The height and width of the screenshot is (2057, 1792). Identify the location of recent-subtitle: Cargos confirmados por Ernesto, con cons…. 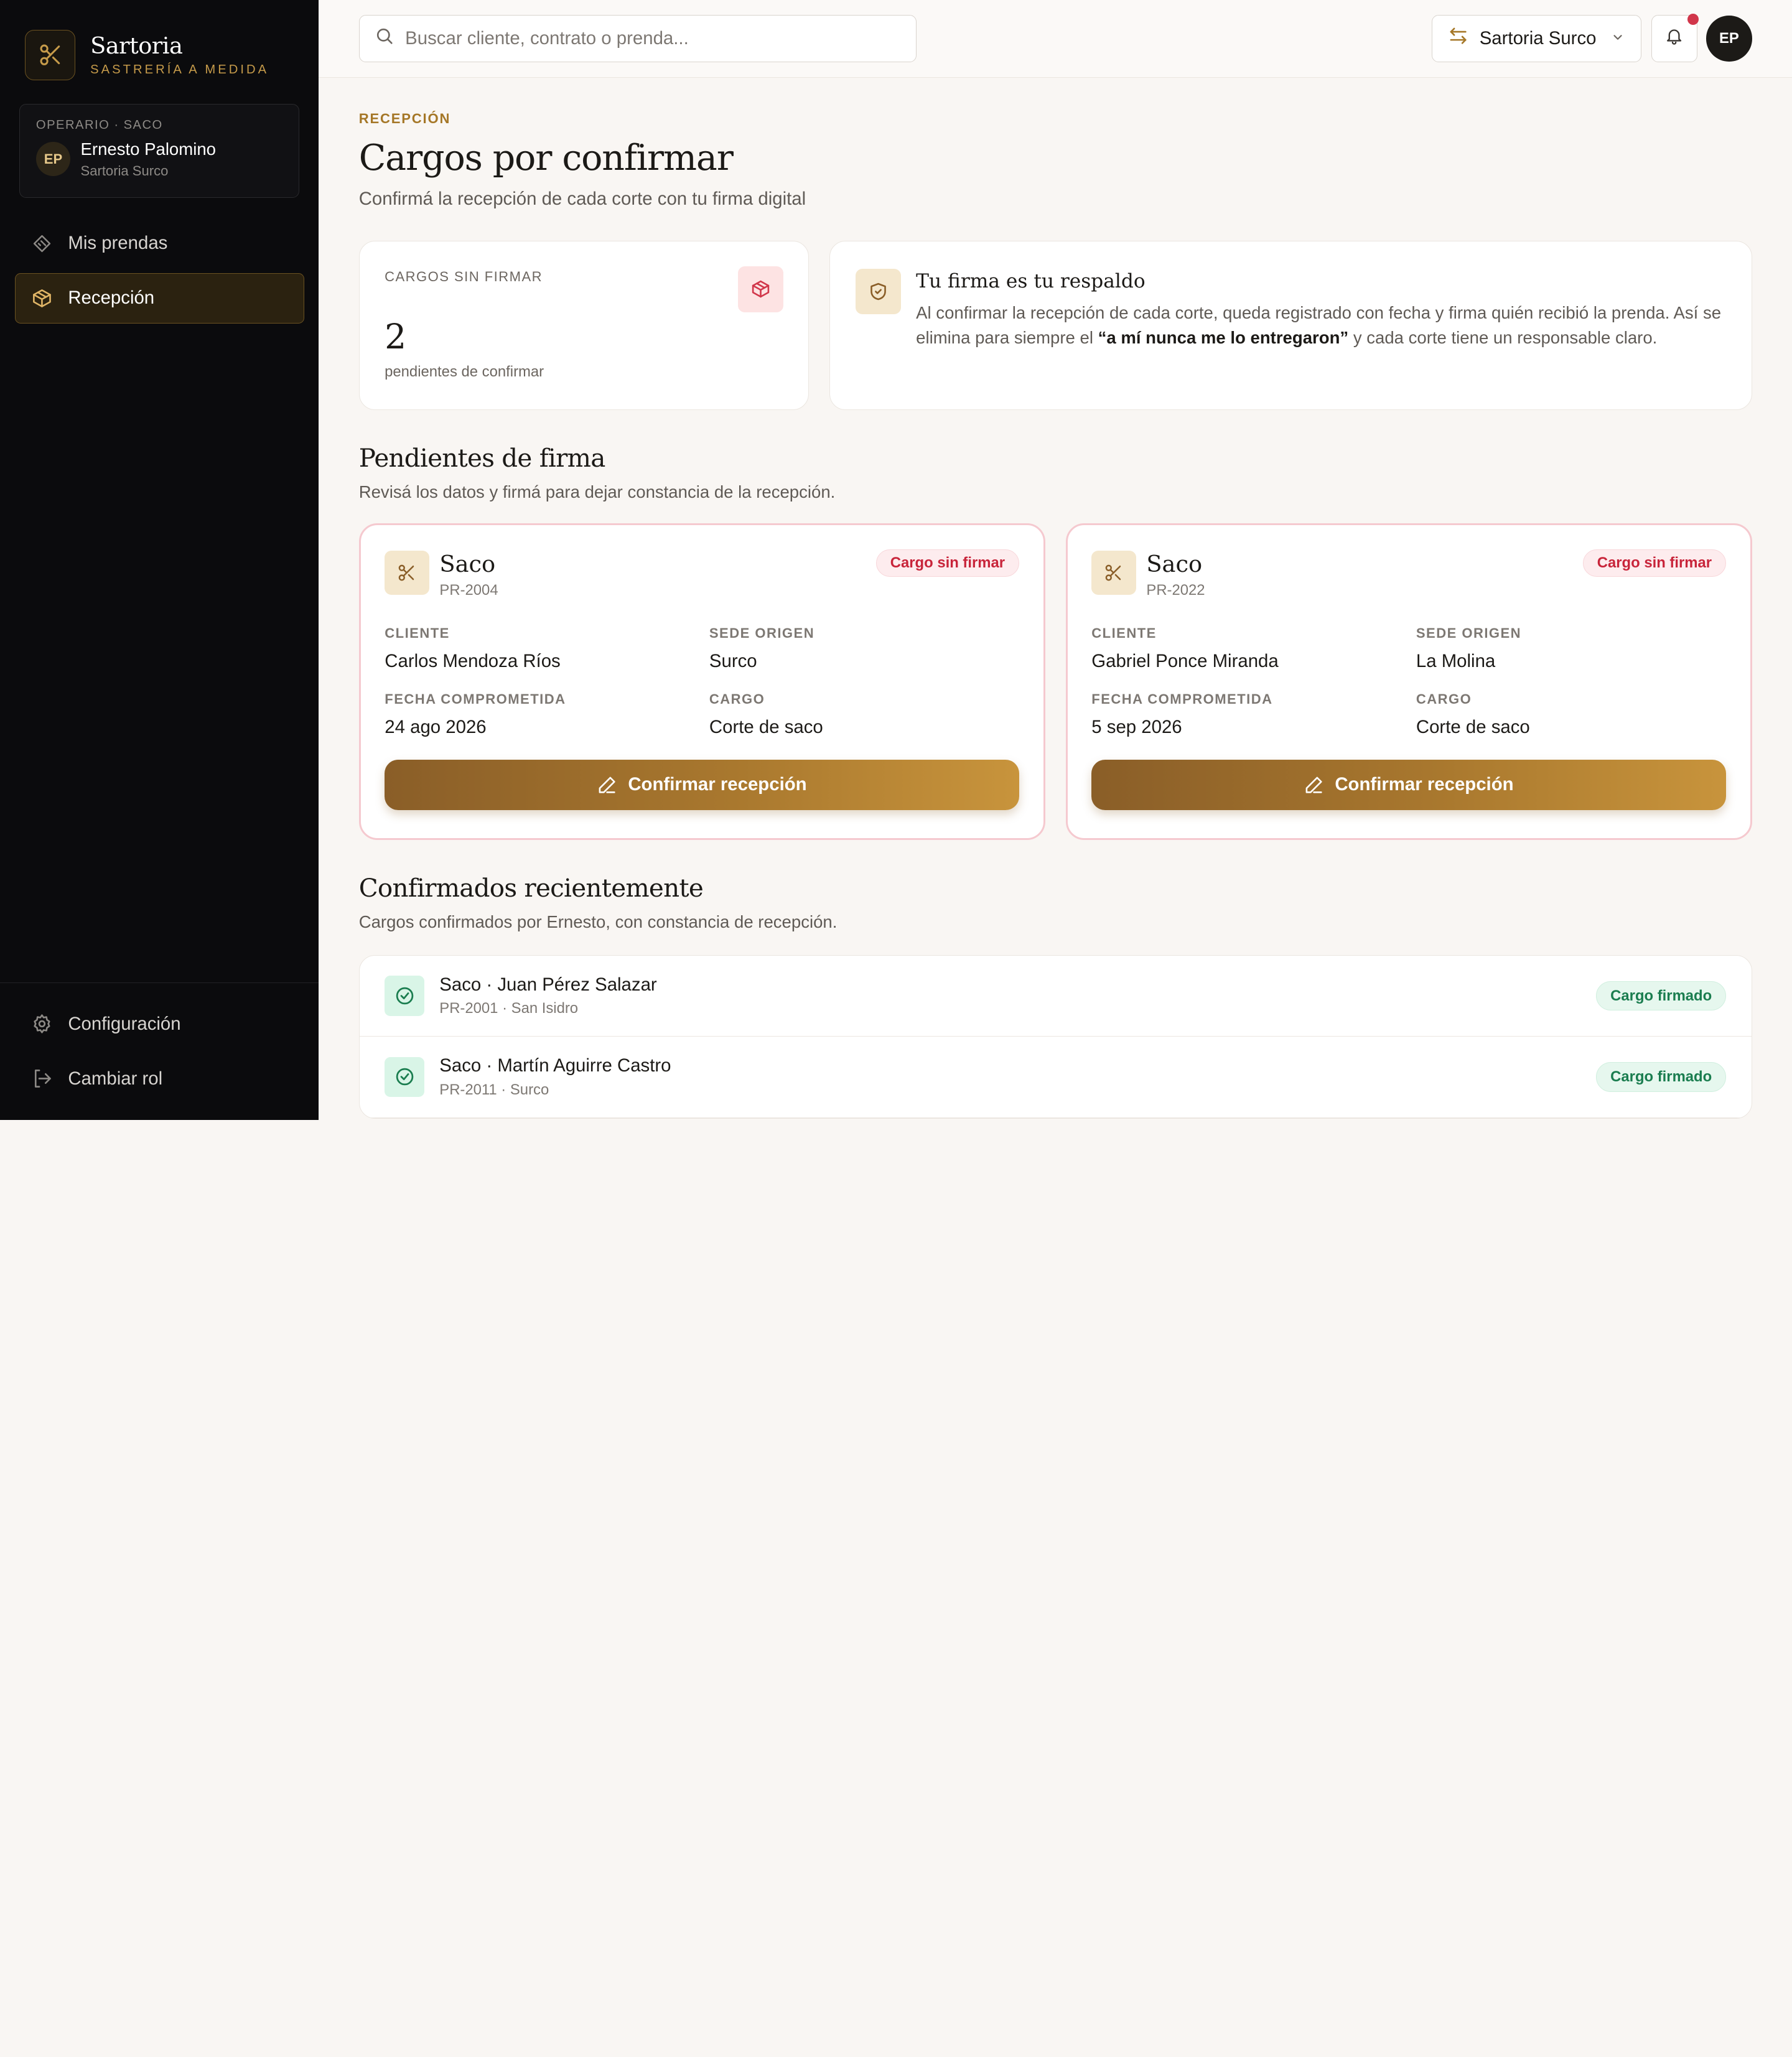
(598, 922).